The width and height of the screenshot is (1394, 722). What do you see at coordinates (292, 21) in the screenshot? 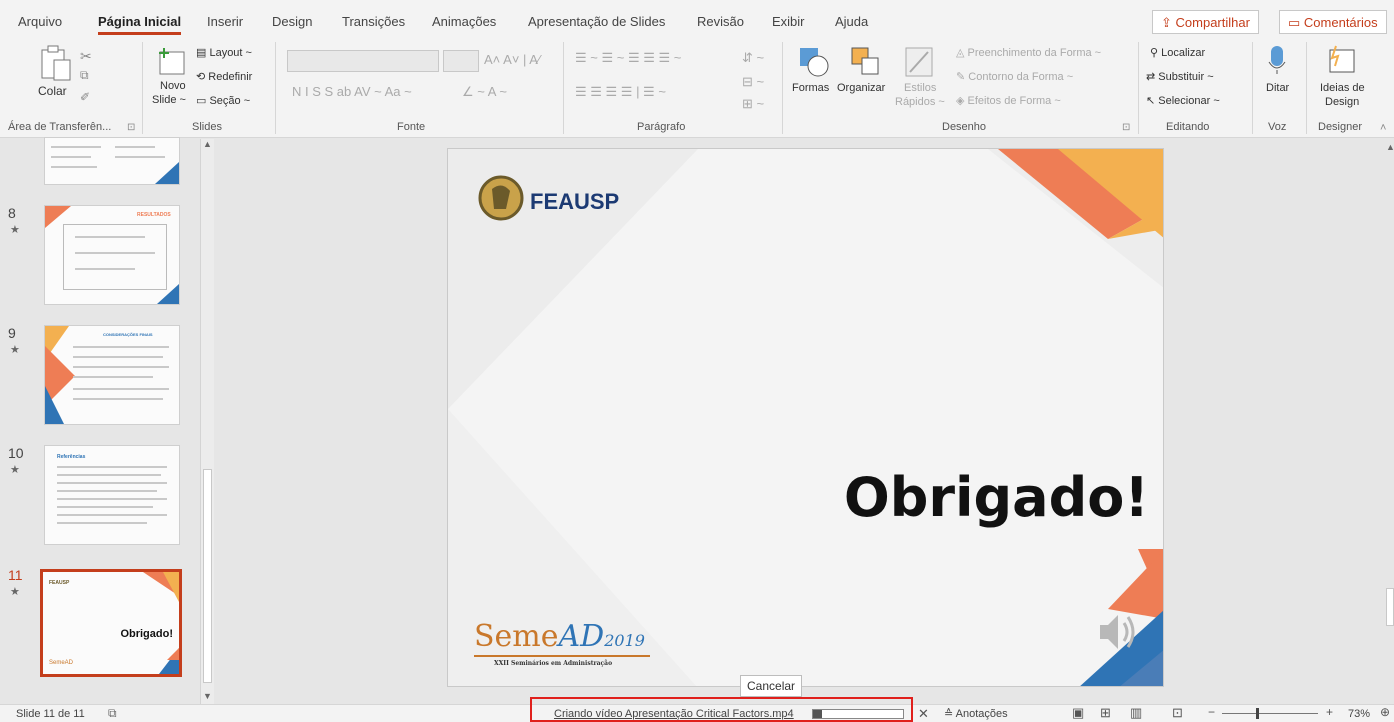
I see `tab-design: Design` at bounding box center [292, 21].